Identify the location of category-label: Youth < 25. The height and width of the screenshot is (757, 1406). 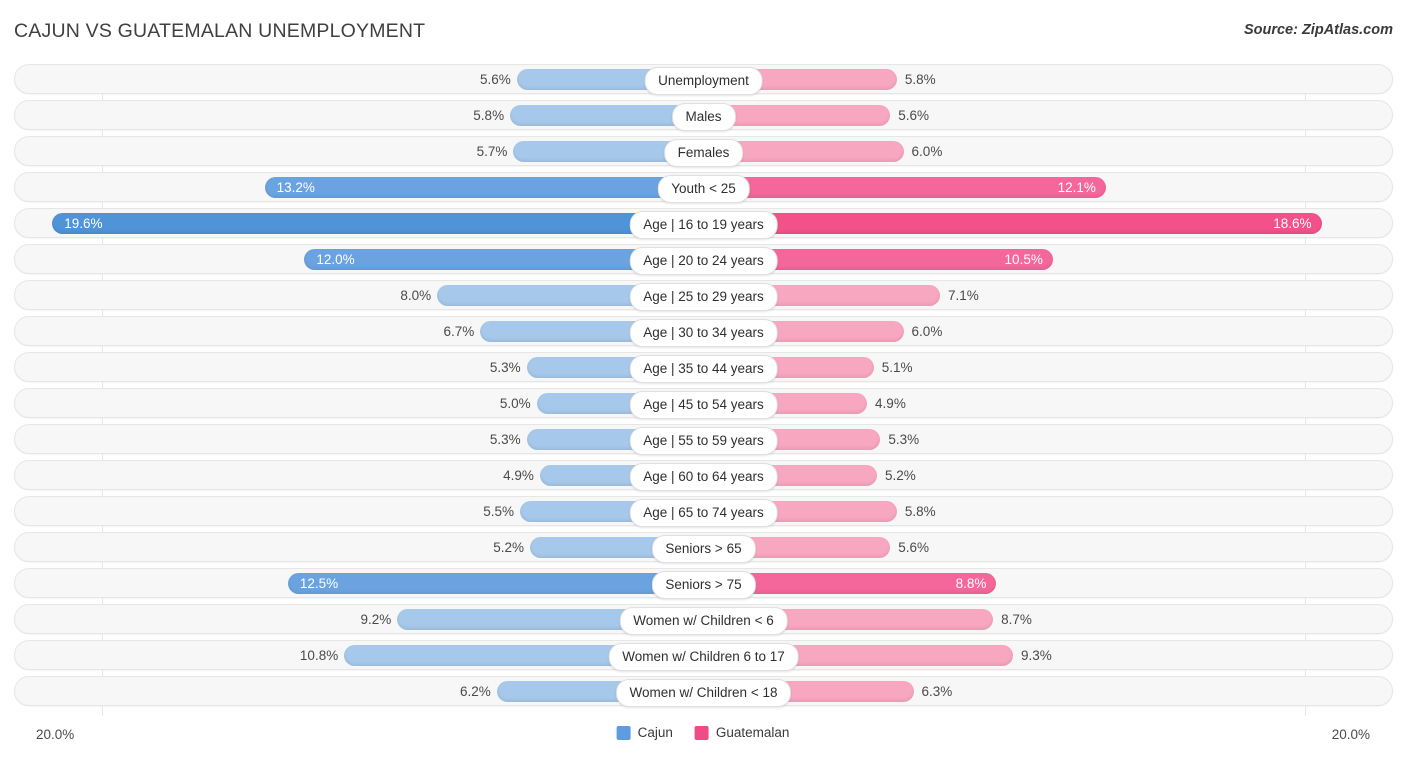
(703, 189).